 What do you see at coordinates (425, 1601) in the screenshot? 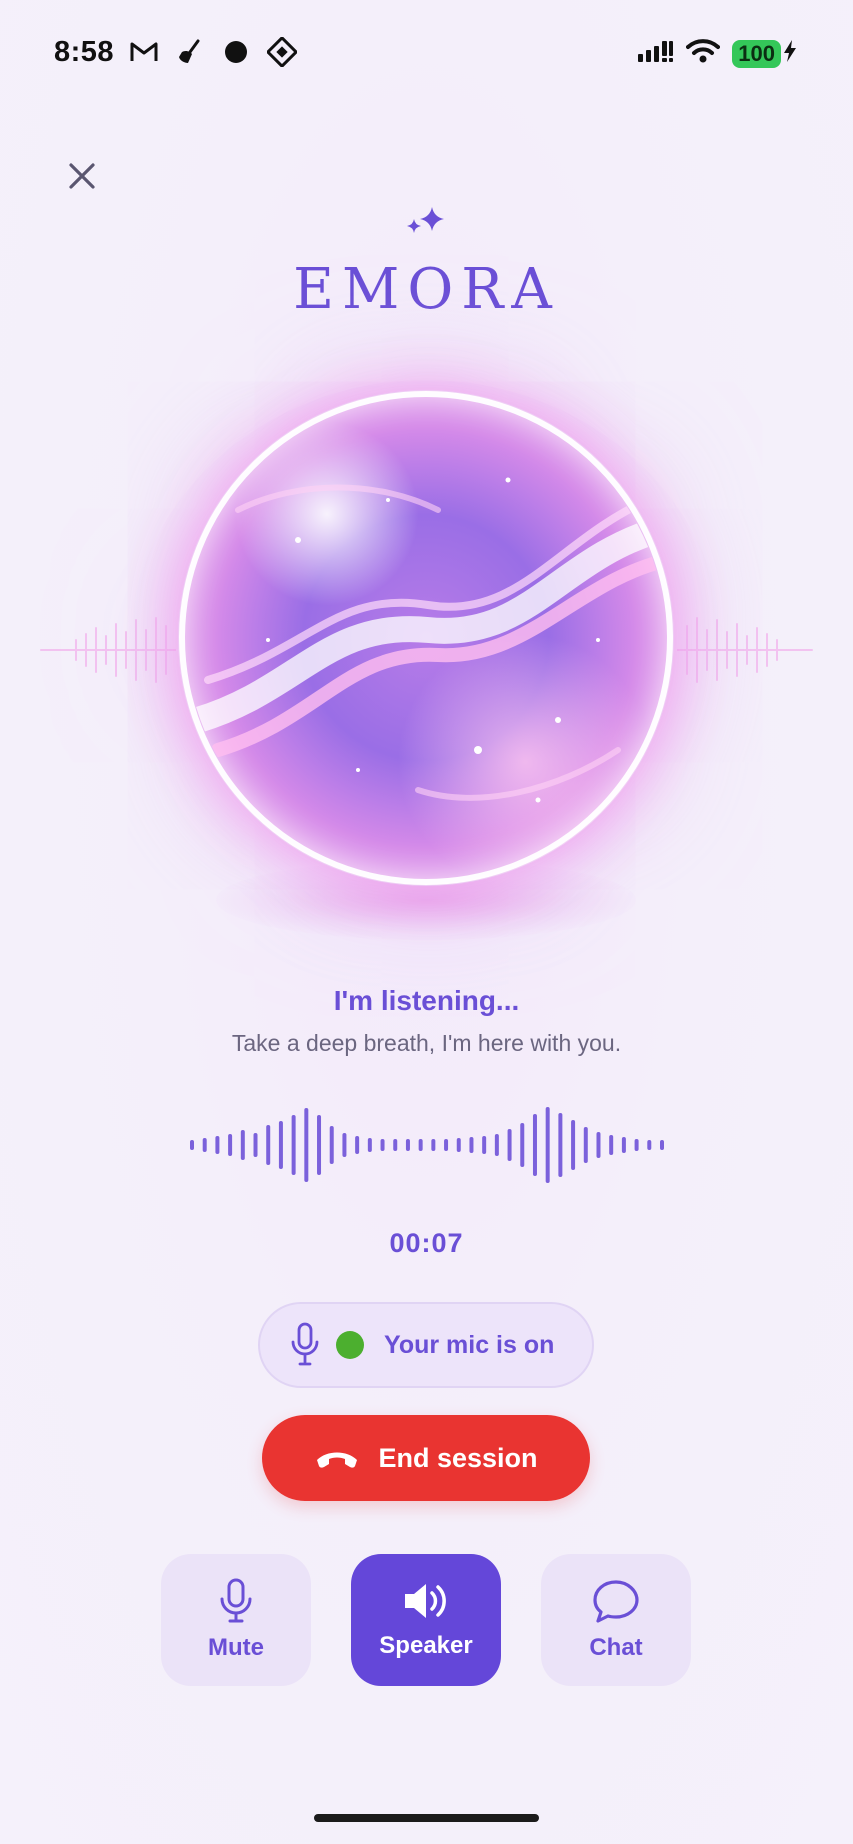
I see `speaker-icon` at bounding box center [425, 1601].